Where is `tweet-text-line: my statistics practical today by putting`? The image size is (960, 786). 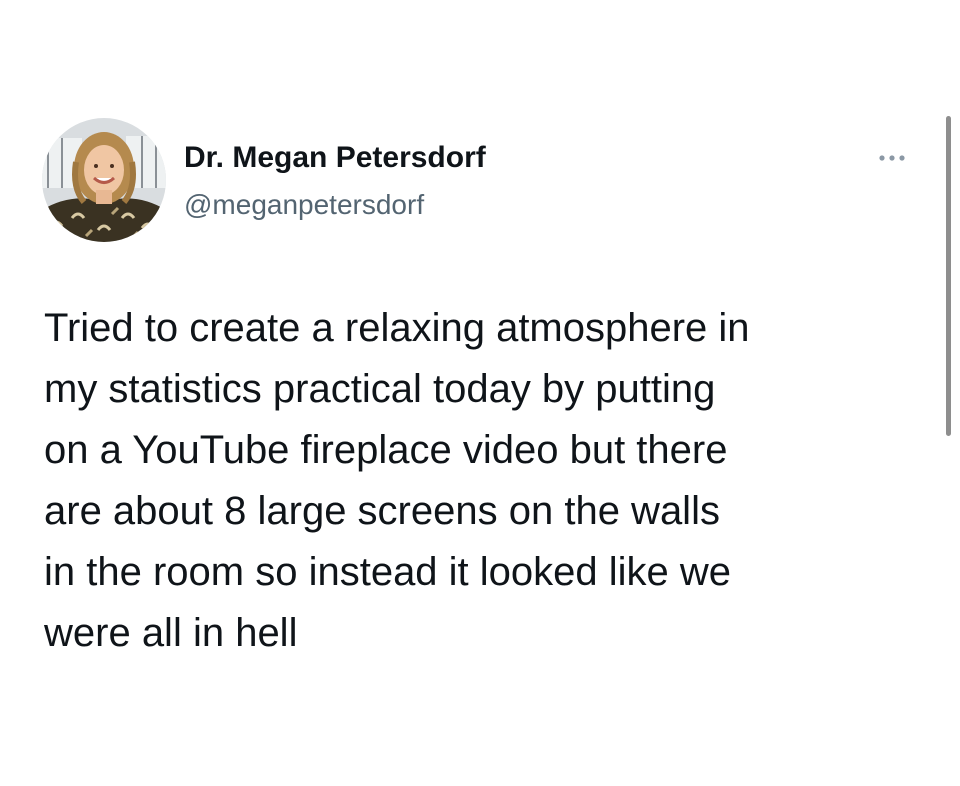
tweet-text-line: my statistics practical today by putting is located at coordinates (380, 389).